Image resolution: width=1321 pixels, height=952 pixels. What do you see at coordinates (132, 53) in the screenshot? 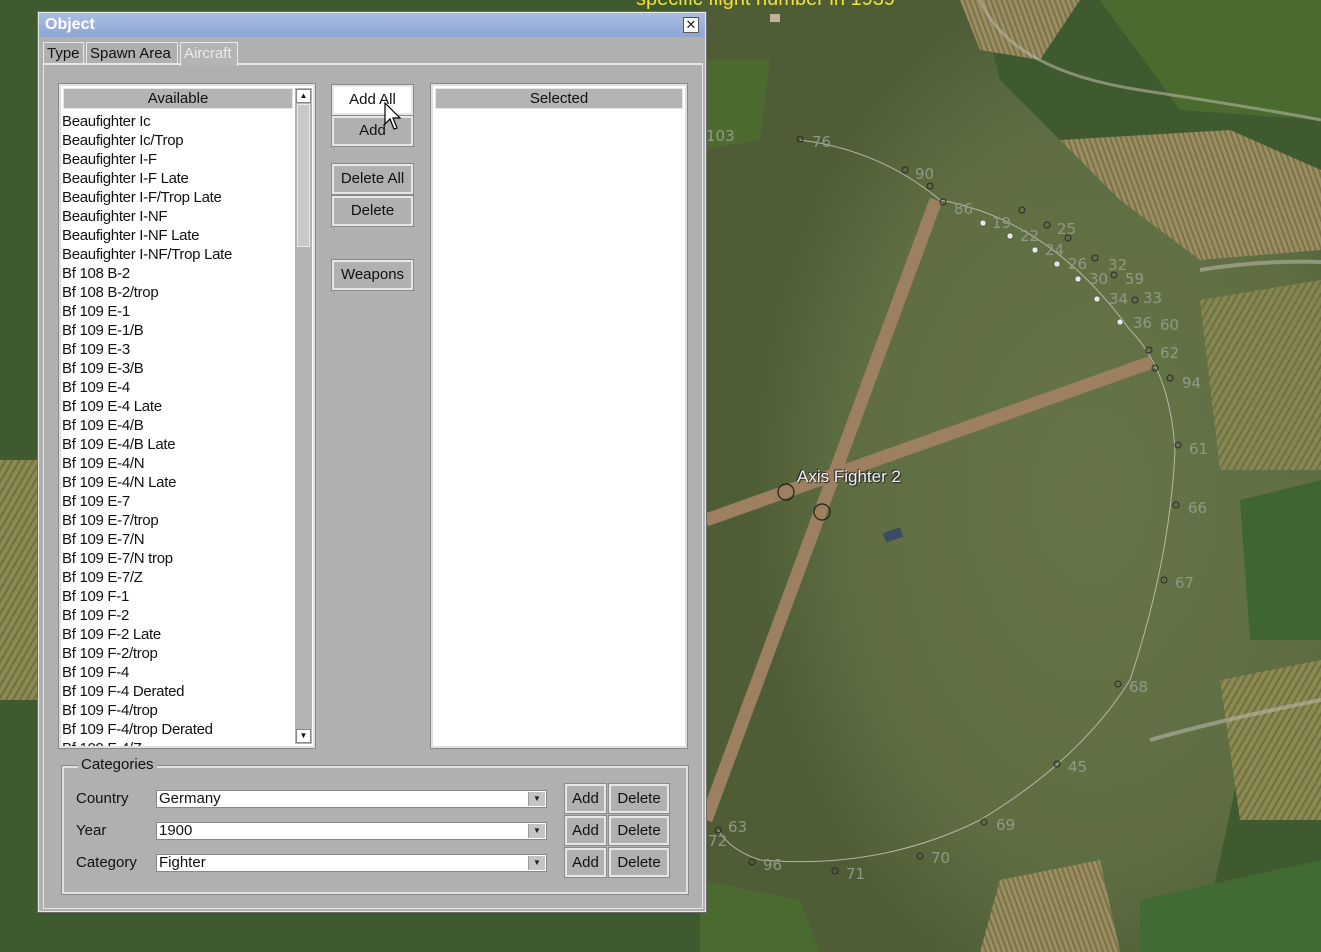
I see `tab-spawn-area: Spawn Area` at bounding box center [132, 53].